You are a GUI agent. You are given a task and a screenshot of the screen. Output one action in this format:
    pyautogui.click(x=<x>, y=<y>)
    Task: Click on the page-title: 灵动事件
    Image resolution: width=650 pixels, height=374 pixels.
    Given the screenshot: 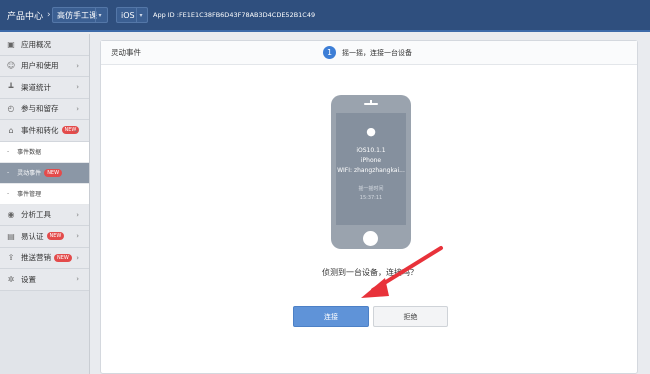 What is the action you would take?
    pyautogui.click(x=126, y=52)
    